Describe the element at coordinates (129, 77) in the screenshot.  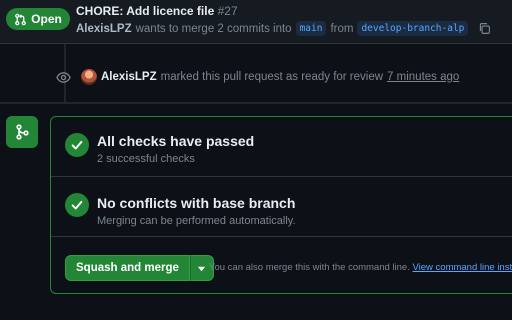
I see `event-author-link: AlexisLPZ` at that location.